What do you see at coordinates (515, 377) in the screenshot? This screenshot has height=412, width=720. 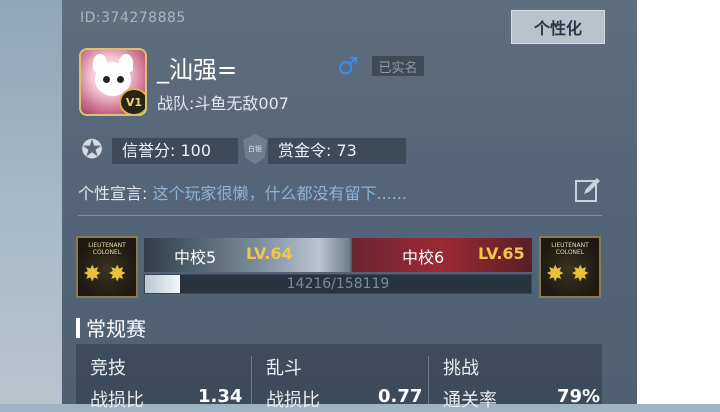 I see `stats-column: 挑战 通关率 79%` at bounding box center [515, 377].